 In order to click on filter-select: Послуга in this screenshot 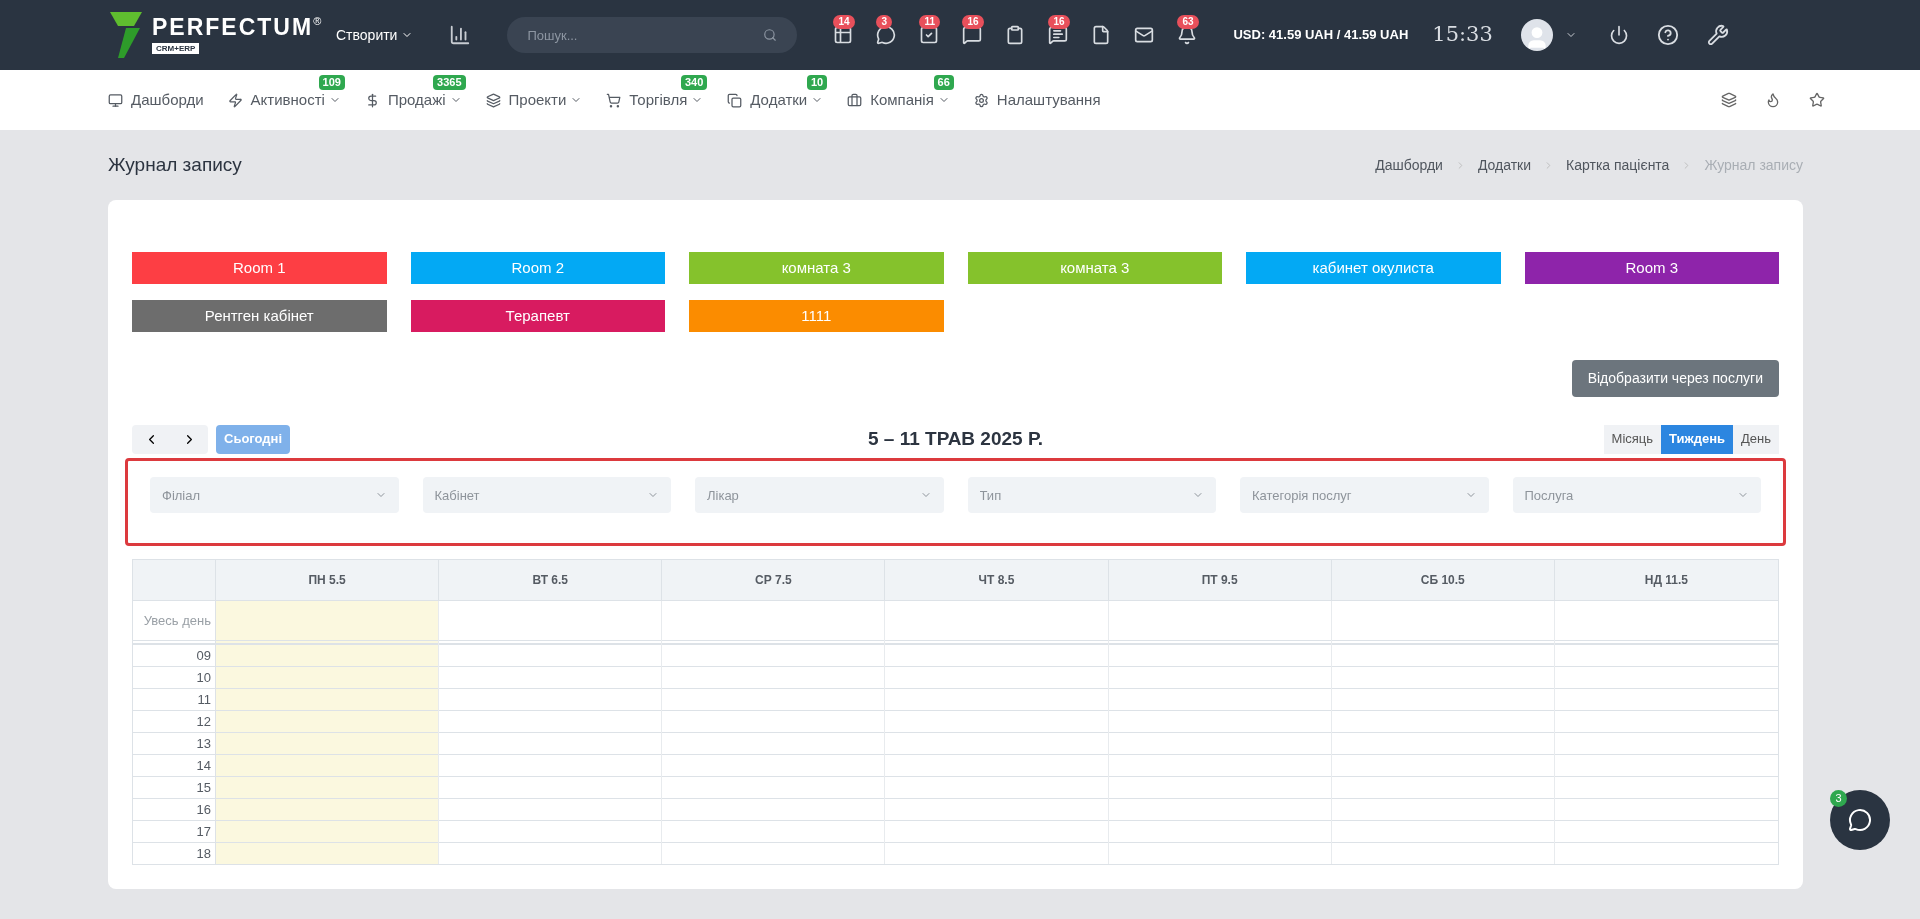, I will do `click(1636, 495)`.